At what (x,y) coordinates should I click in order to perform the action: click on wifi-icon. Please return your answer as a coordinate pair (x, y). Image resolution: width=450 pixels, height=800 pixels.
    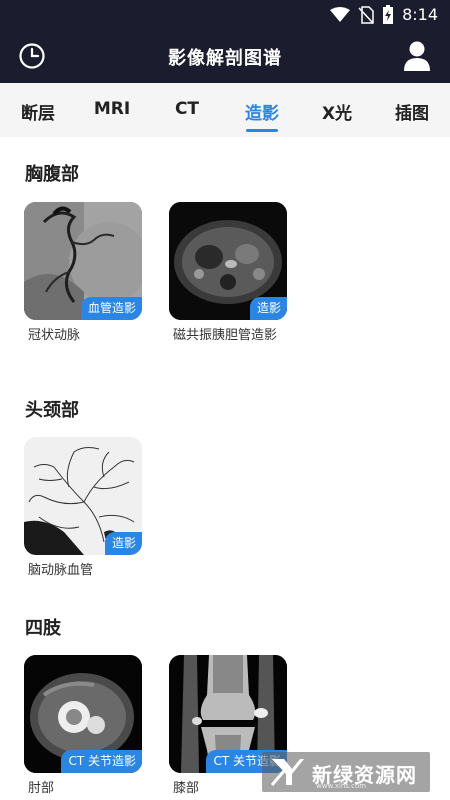
    Looking at the image, I should click on (340, 14).